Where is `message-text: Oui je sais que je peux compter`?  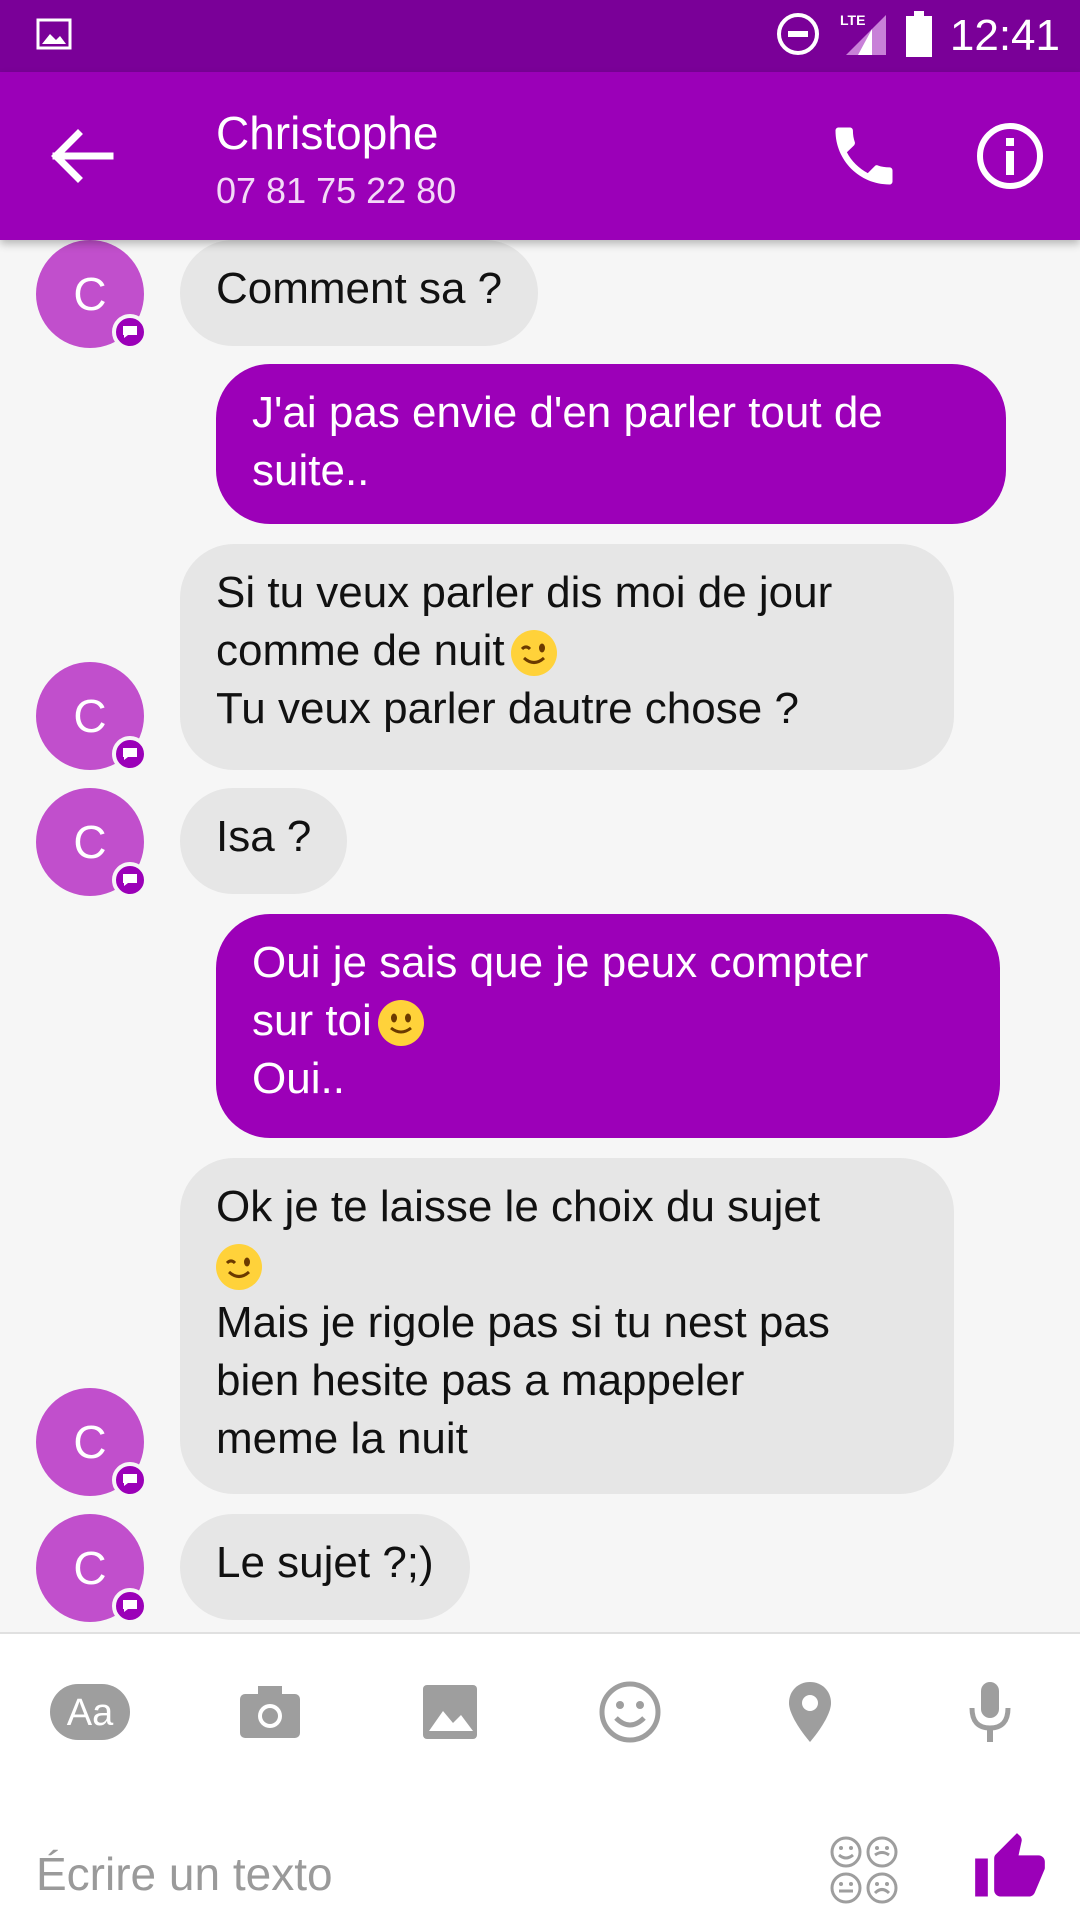
message-text: Oui je sais que je peux compter is located at coordinates (560, 962).